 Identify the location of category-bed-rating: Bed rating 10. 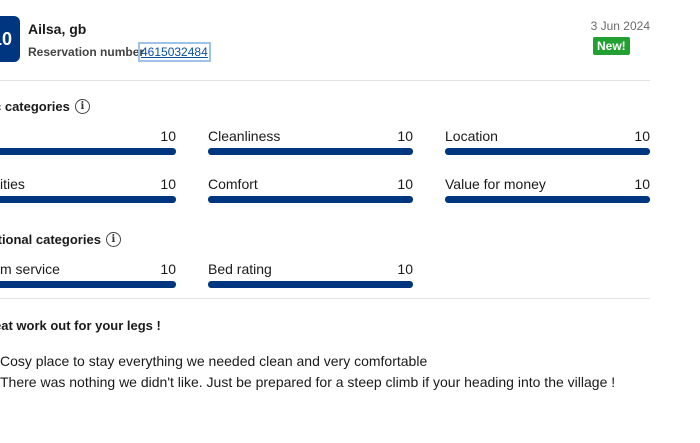
(310, 278).